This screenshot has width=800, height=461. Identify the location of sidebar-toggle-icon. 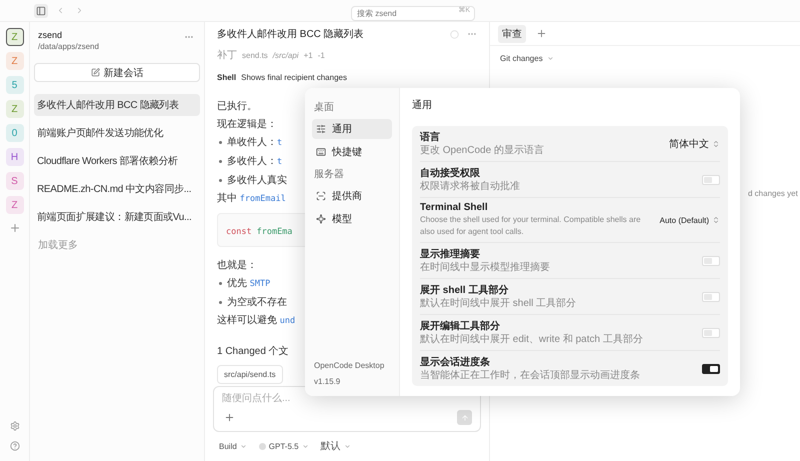
(41, 11).